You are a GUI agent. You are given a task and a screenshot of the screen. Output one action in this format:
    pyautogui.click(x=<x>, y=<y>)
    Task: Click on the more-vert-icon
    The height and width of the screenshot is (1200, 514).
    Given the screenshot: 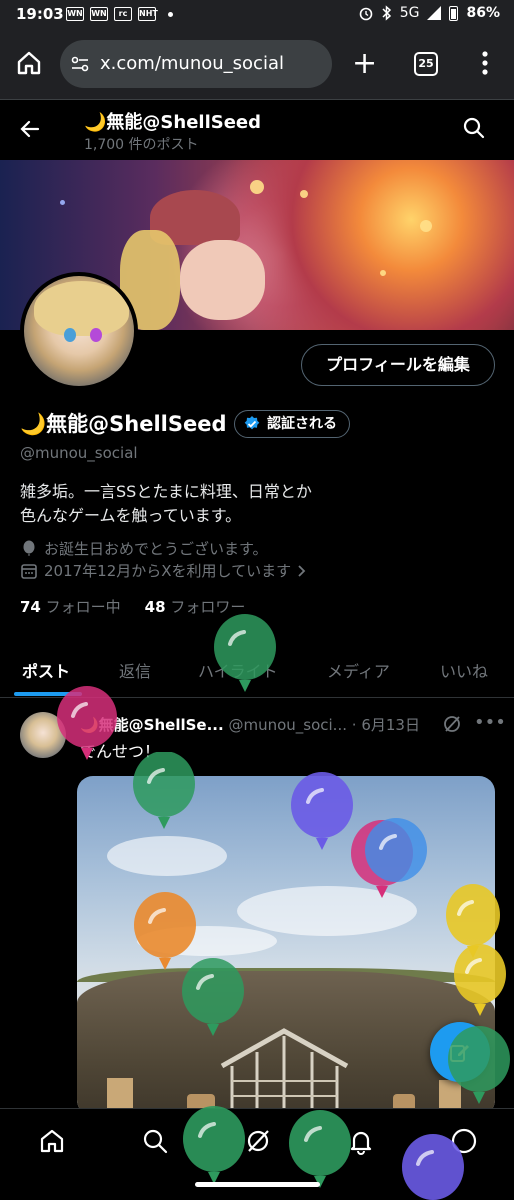 What is the action you would take?
    pyautogui.click(x=485, y=63)
    